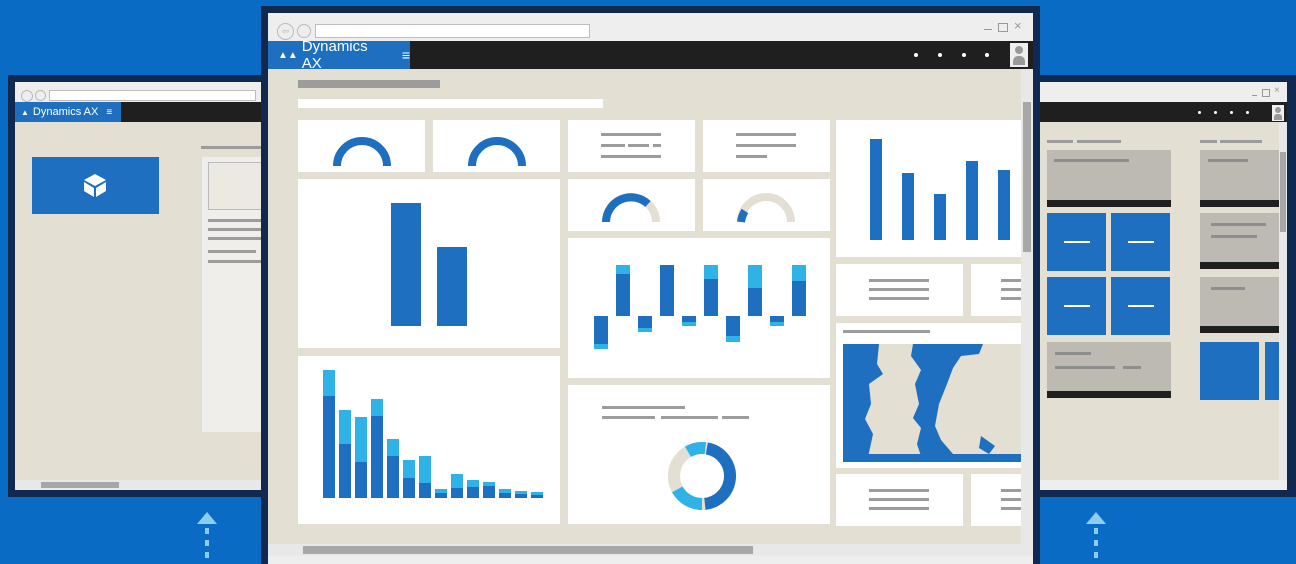 Image resolution: width=1296 pixels, height=564 pixels. What do you see at coordinates (886, 331) in the screenshot?
I see `map-title` at bounding box center [886, 331].